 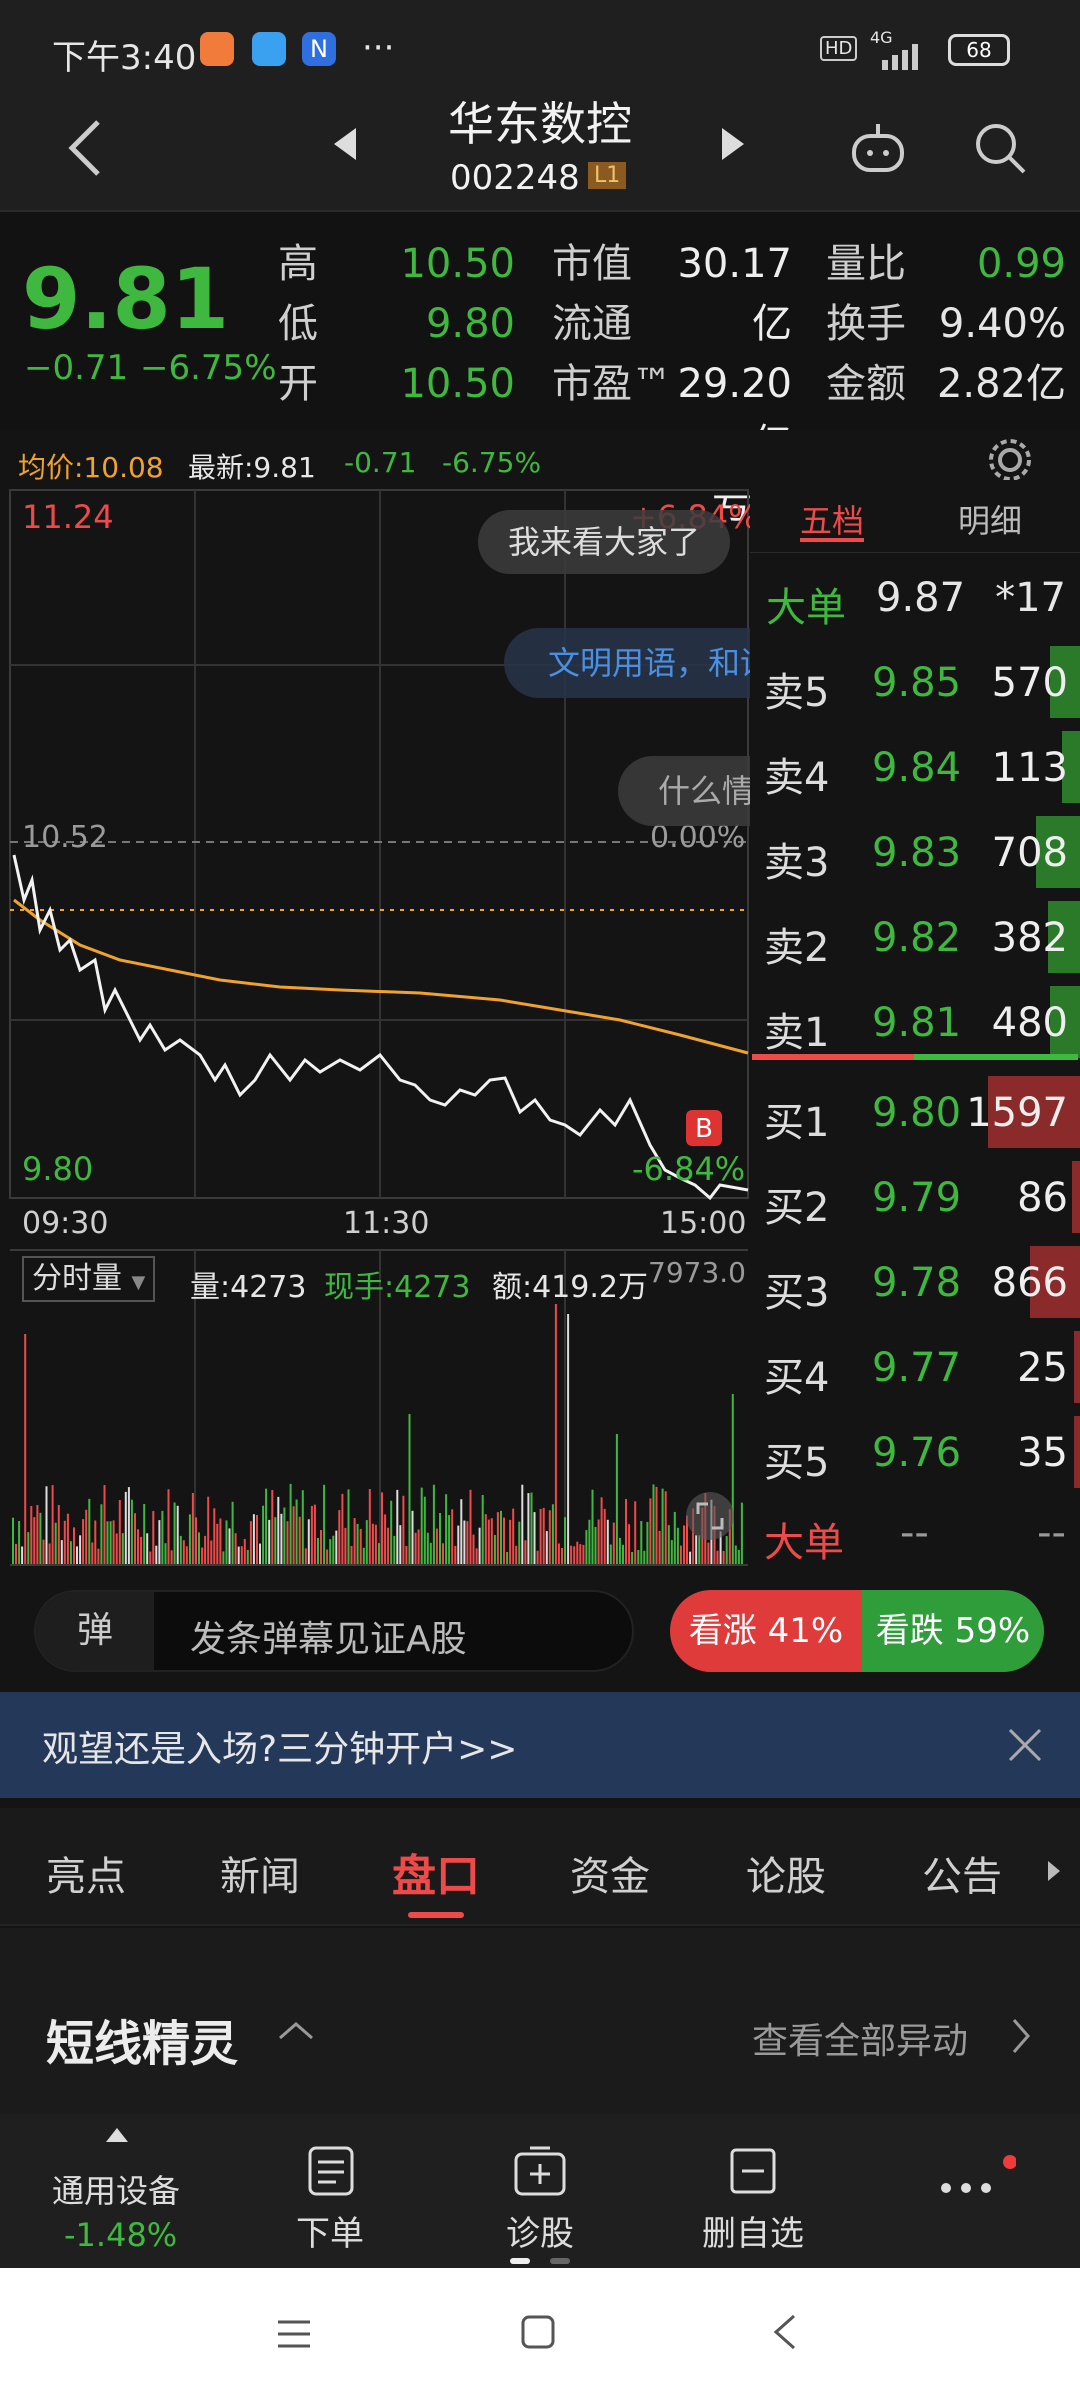 What do you see at coordinates (733, 144) in the screenshot?
I see `next-stock-icon` at bounding box center [733, 144].